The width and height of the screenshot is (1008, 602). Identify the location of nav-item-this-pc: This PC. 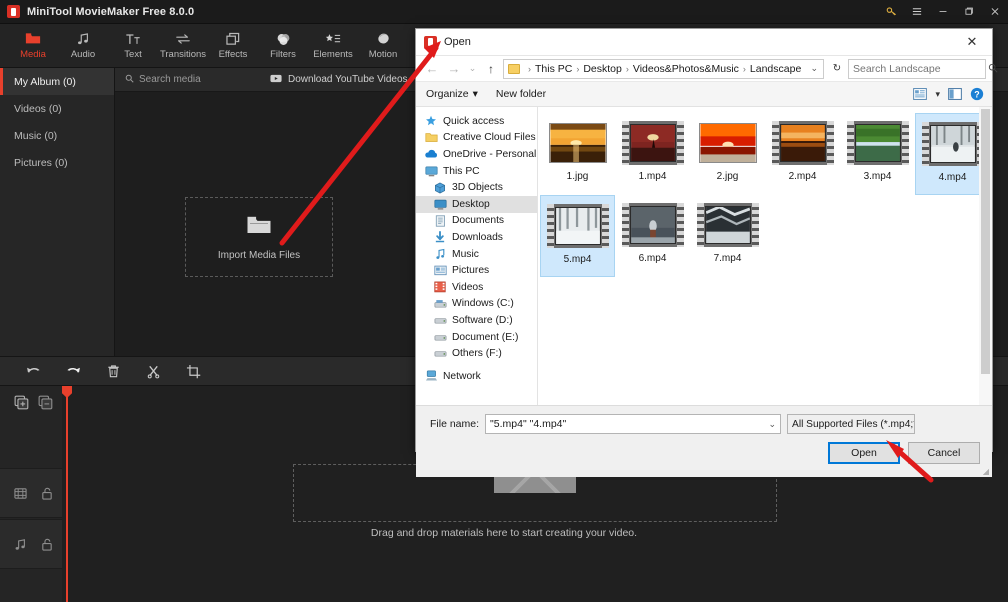
(476, 171).